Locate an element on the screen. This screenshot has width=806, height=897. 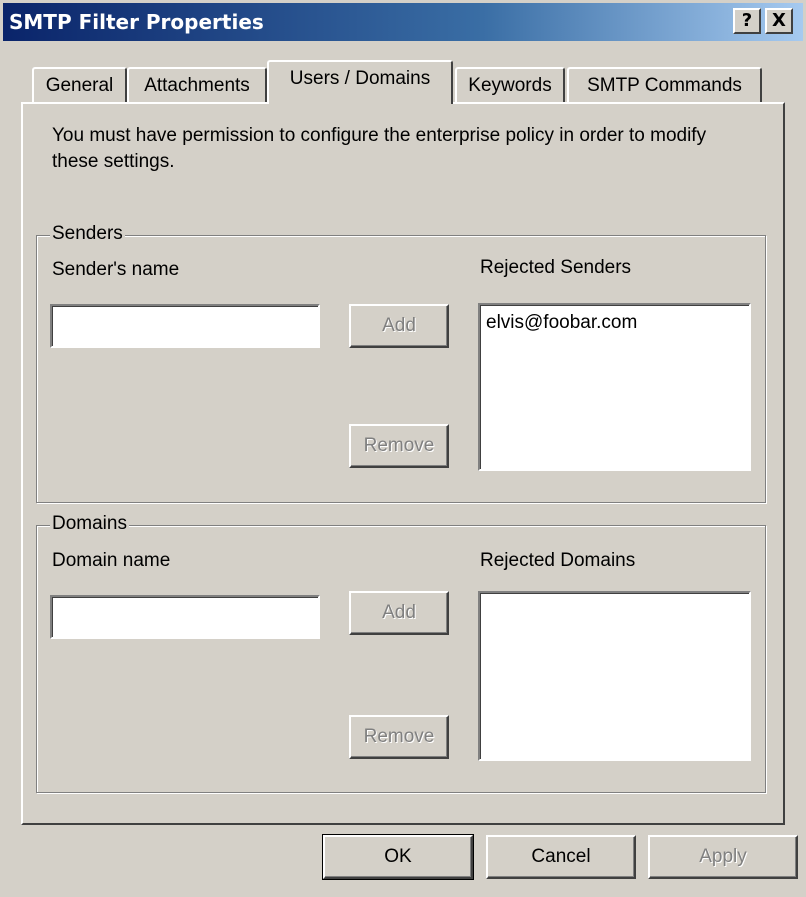
rejected-domains-label: Rejected Domains is located at coordinates (558, 560).